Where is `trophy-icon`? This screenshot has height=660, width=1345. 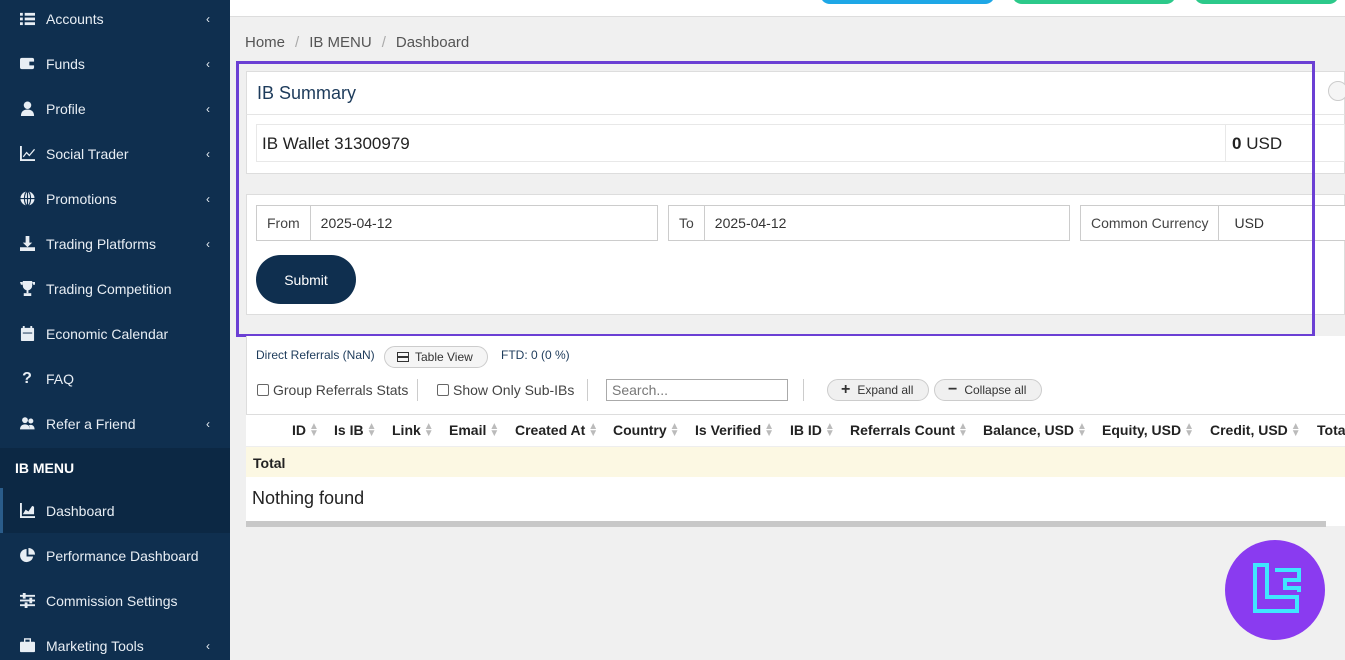
trophy-icon is located at coordinates (27, 289).